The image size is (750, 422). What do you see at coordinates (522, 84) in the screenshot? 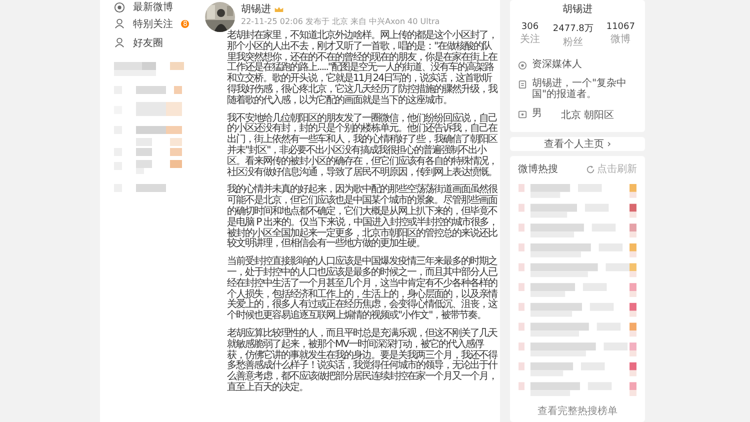
I see `document-icon` at bounding box center [522, 84].